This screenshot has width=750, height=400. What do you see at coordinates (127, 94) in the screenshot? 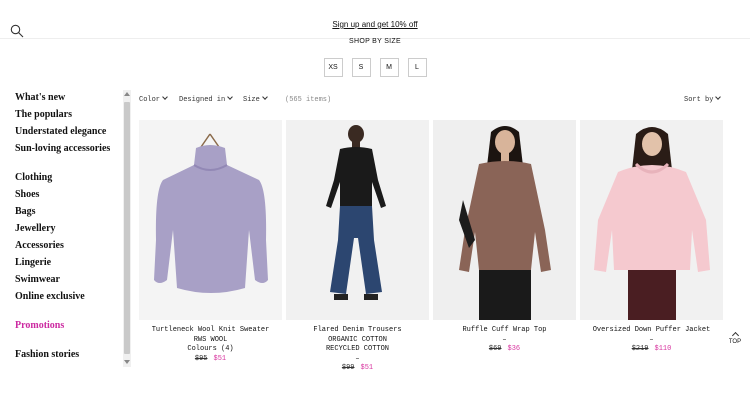
I see `scroll-up-arrow-icon` at bounding box center [127, 94].